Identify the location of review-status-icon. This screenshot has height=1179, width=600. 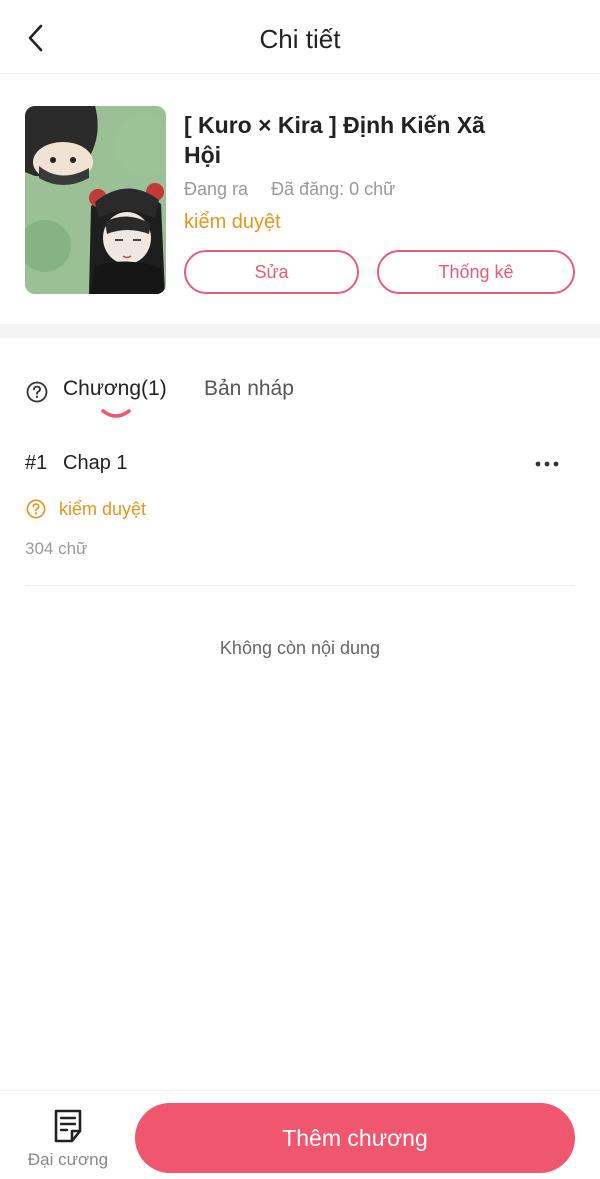
(36, 509).